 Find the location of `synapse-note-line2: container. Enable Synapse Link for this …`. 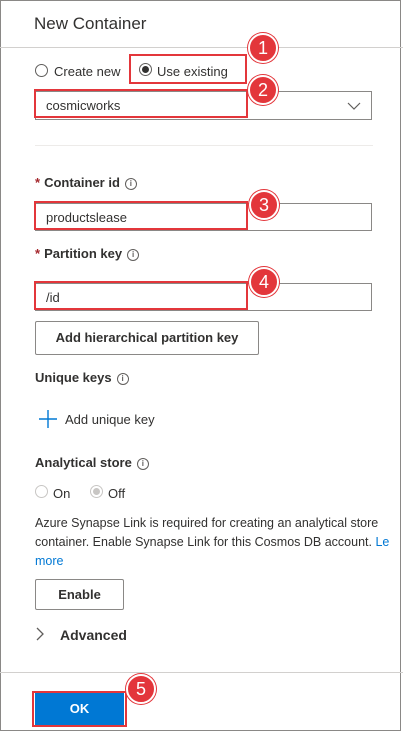

synapse-note-line2: container. Enable Synapse Link for this … is located at coordinates (212, 542).